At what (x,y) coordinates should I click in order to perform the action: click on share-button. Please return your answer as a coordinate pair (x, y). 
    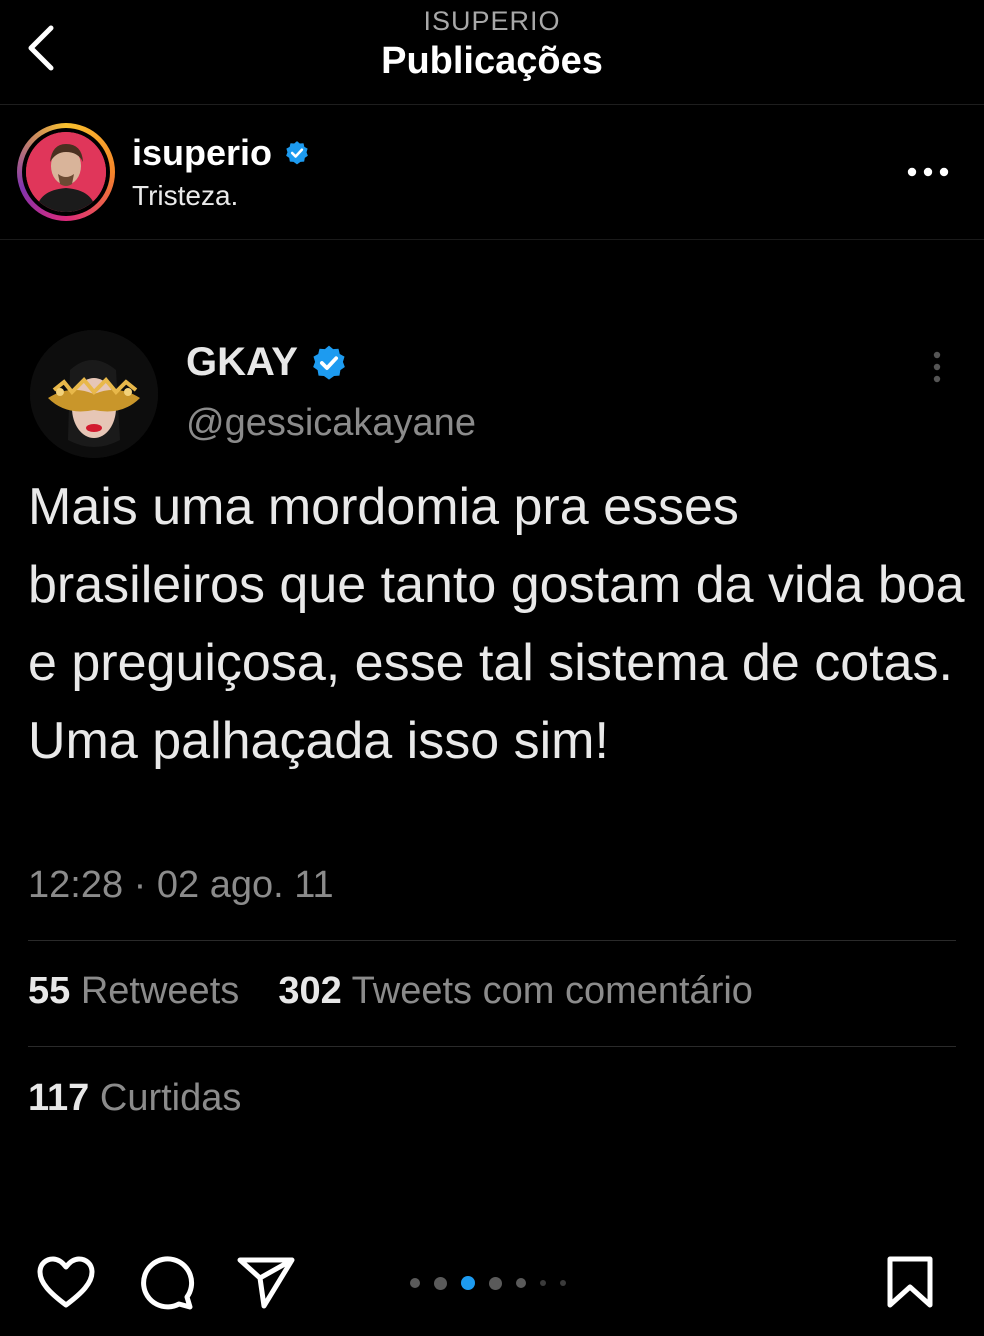
    Looking at the image, I should click on (266, 1282).